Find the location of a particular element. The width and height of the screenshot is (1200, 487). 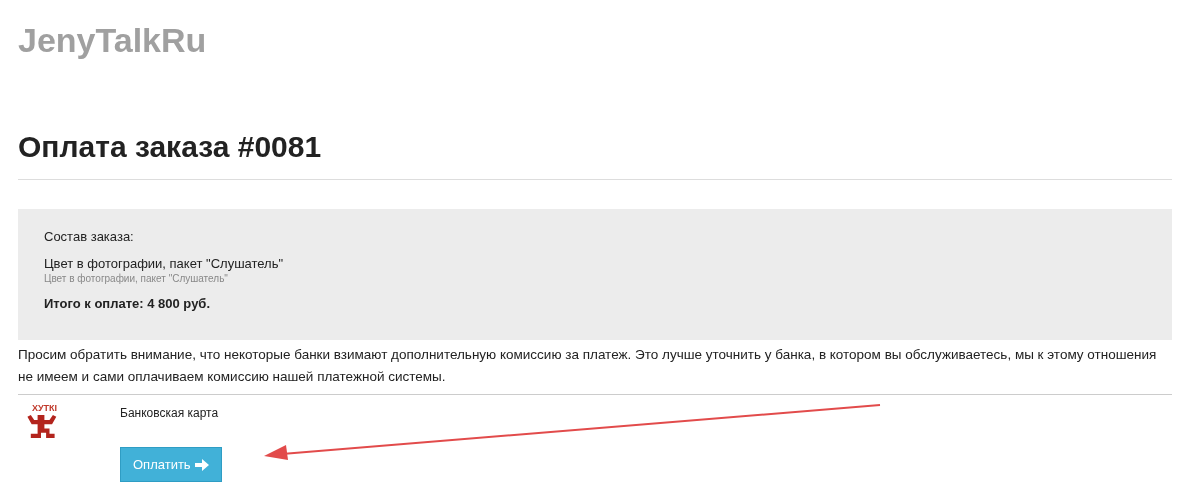

payment-method: Банковская карта is located at coordinates (170, 413).